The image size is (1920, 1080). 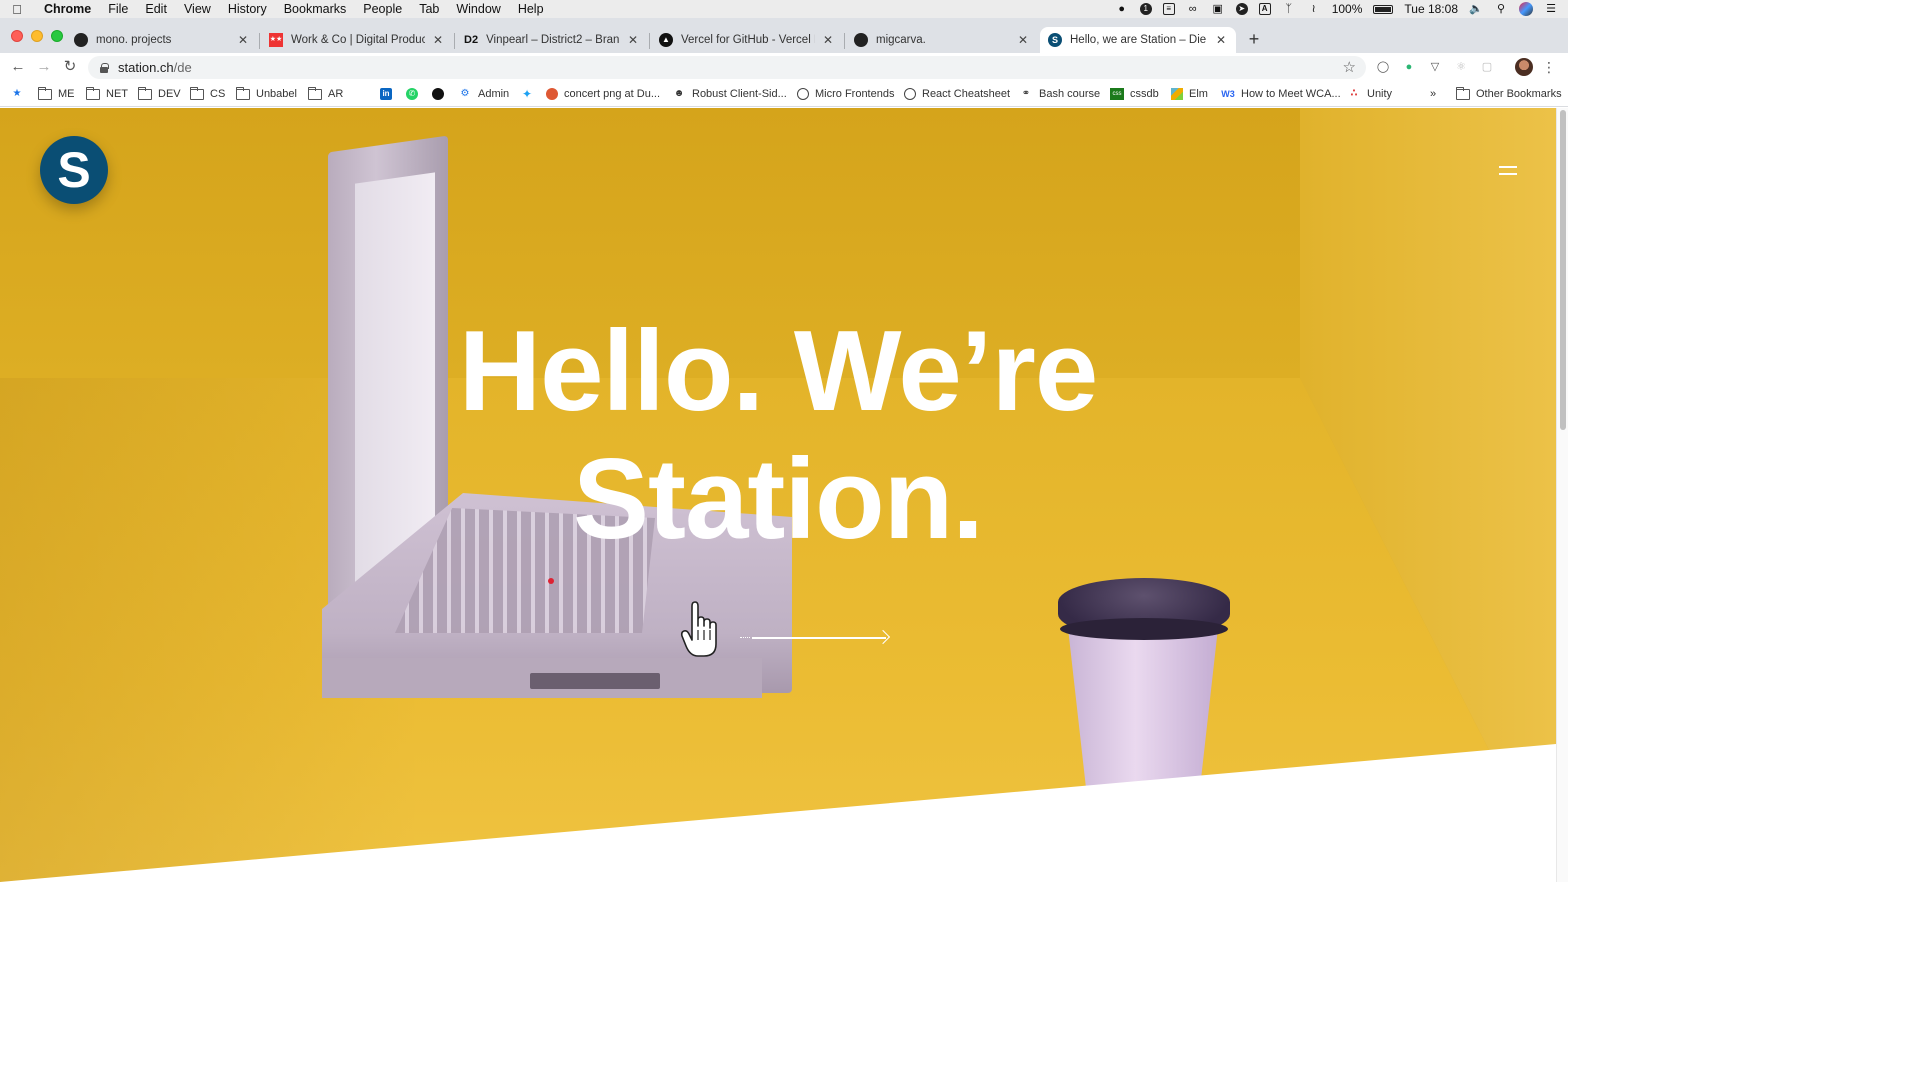 What do you see at coordinates (1431, 9) in the screenshot?
I see `clock: Tue 18:08` at bounding box center [1431, 9].